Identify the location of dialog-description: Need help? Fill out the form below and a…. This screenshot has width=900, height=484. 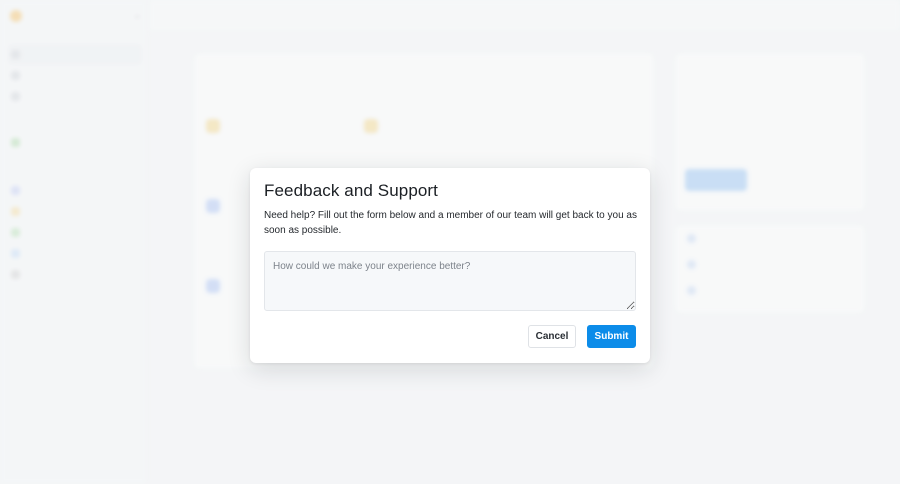
(450, 223).